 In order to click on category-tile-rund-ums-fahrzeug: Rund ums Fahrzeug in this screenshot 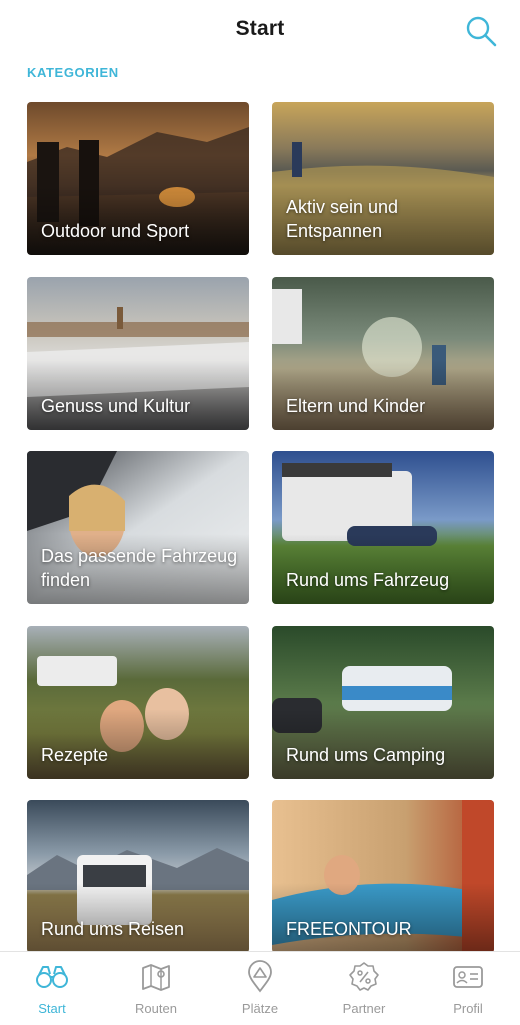, I will do `click(383, 527)`.